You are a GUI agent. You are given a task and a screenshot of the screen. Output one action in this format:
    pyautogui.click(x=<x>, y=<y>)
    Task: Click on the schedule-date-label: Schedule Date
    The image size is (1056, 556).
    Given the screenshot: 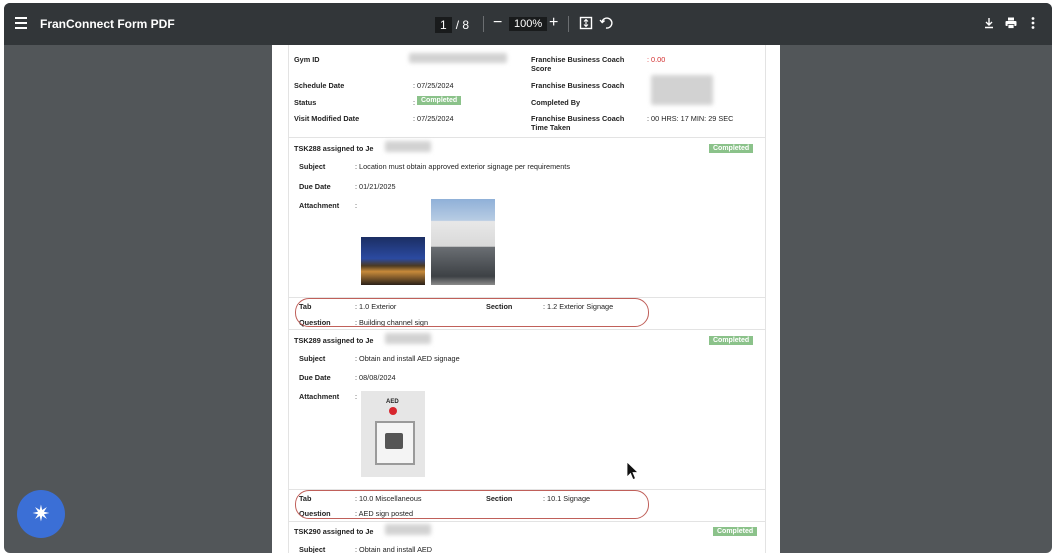 What is the action you would take?
    pyautogui.click(x=319, y=85)
    